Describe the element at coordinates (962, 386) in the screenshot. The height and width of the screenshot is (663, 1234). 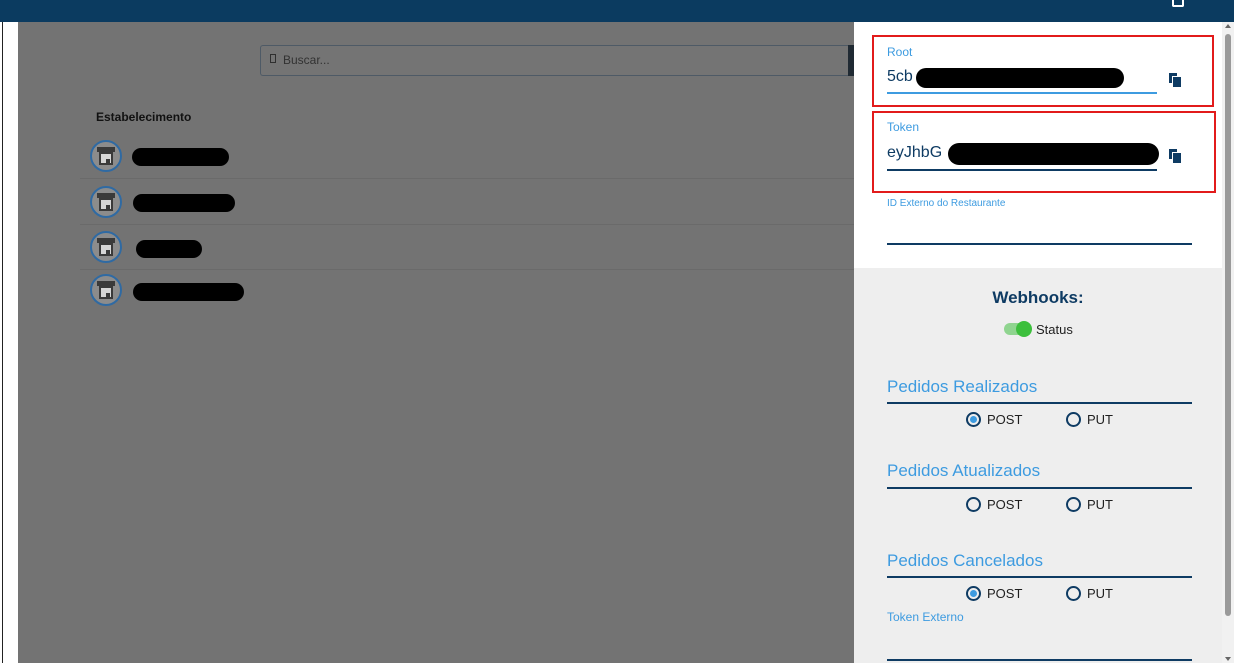
I see `section-title-pedidos-realizados: Pedidos Realizados` at that location.